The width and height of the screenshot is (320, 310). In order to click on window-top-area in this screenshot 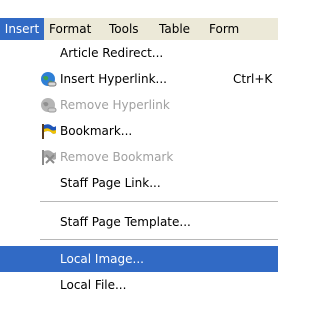, I will do `click(139, 9)`.